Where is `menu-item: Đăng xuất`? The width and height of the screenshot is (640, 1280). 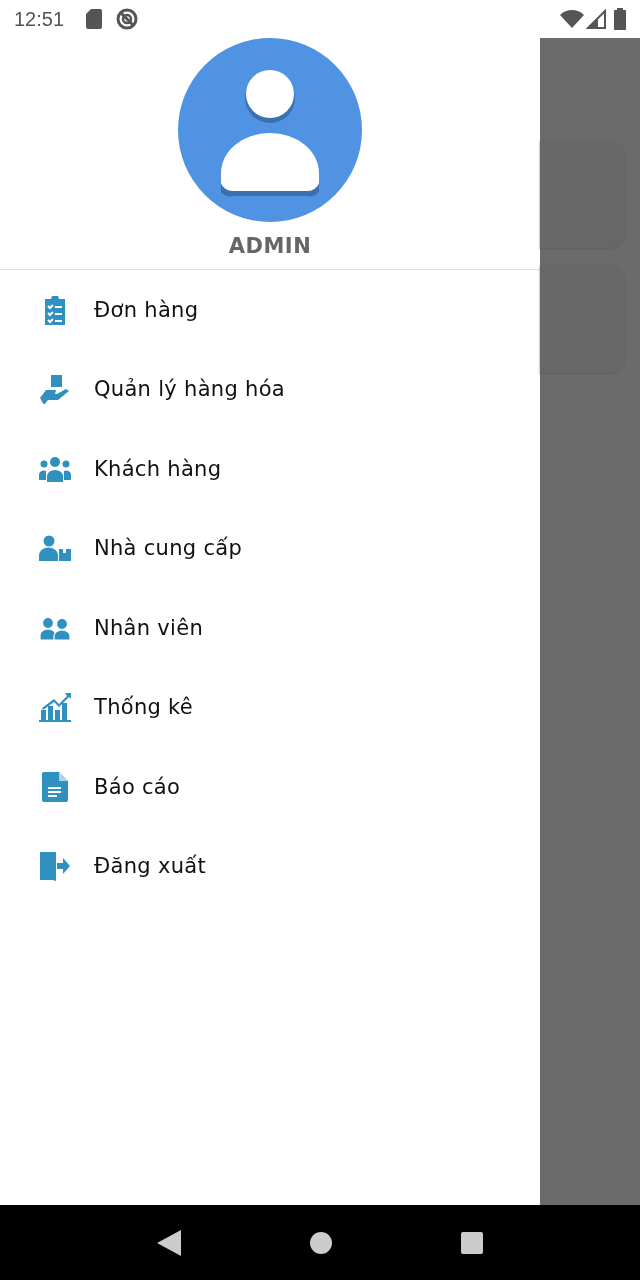
menu-item: Đăng xuất is located at coordinates (270, 866).